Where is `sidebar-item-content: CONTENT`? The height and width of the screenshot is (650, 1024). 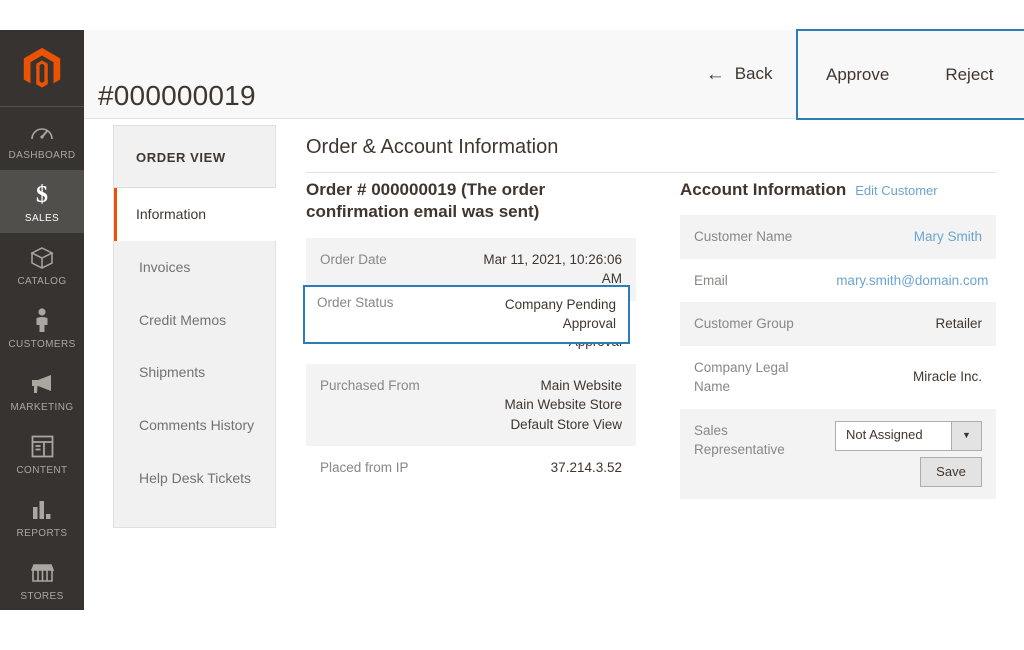 sidebar-item-content: CONTENT is located at coordinates (42, 452).